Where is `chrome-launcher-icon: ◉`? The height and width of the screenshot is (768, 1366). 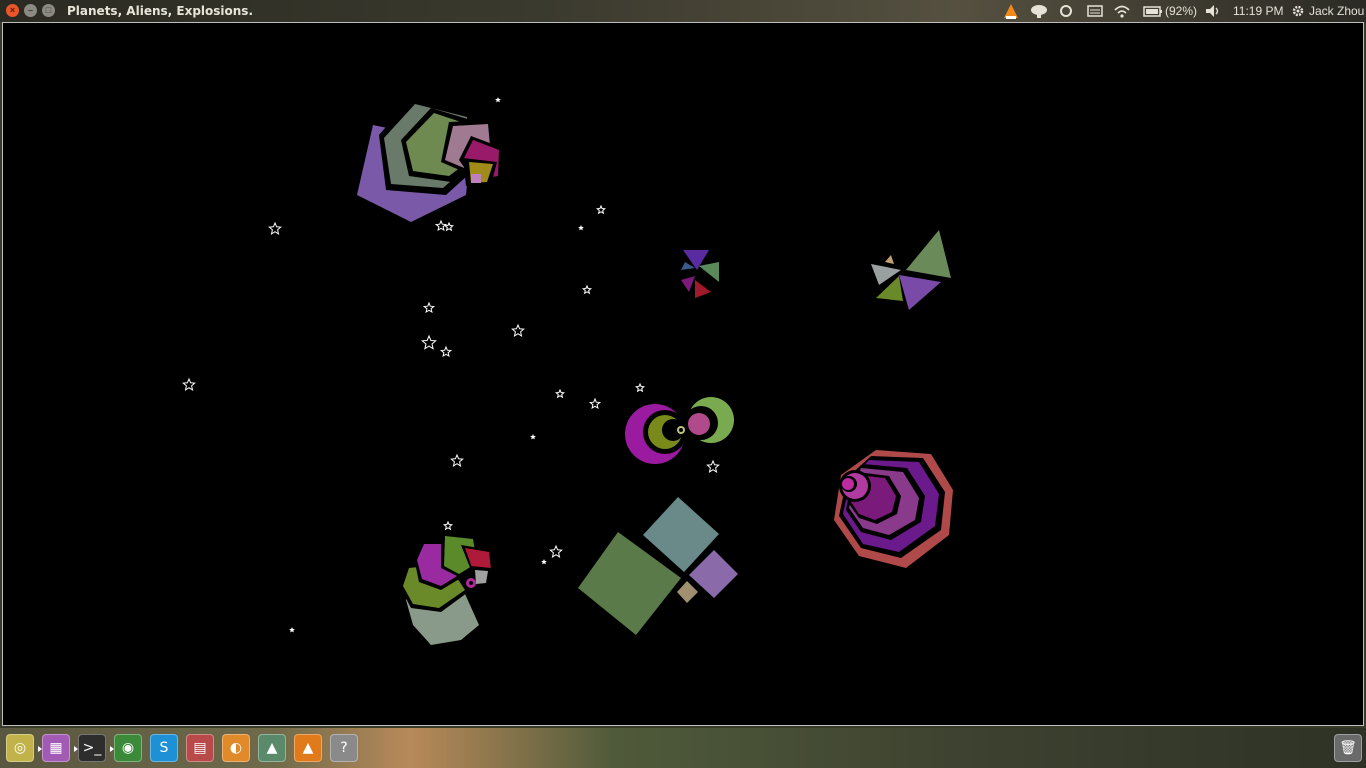
chrome-launcher-icon: ◉ is located at coordinates (126, 748).